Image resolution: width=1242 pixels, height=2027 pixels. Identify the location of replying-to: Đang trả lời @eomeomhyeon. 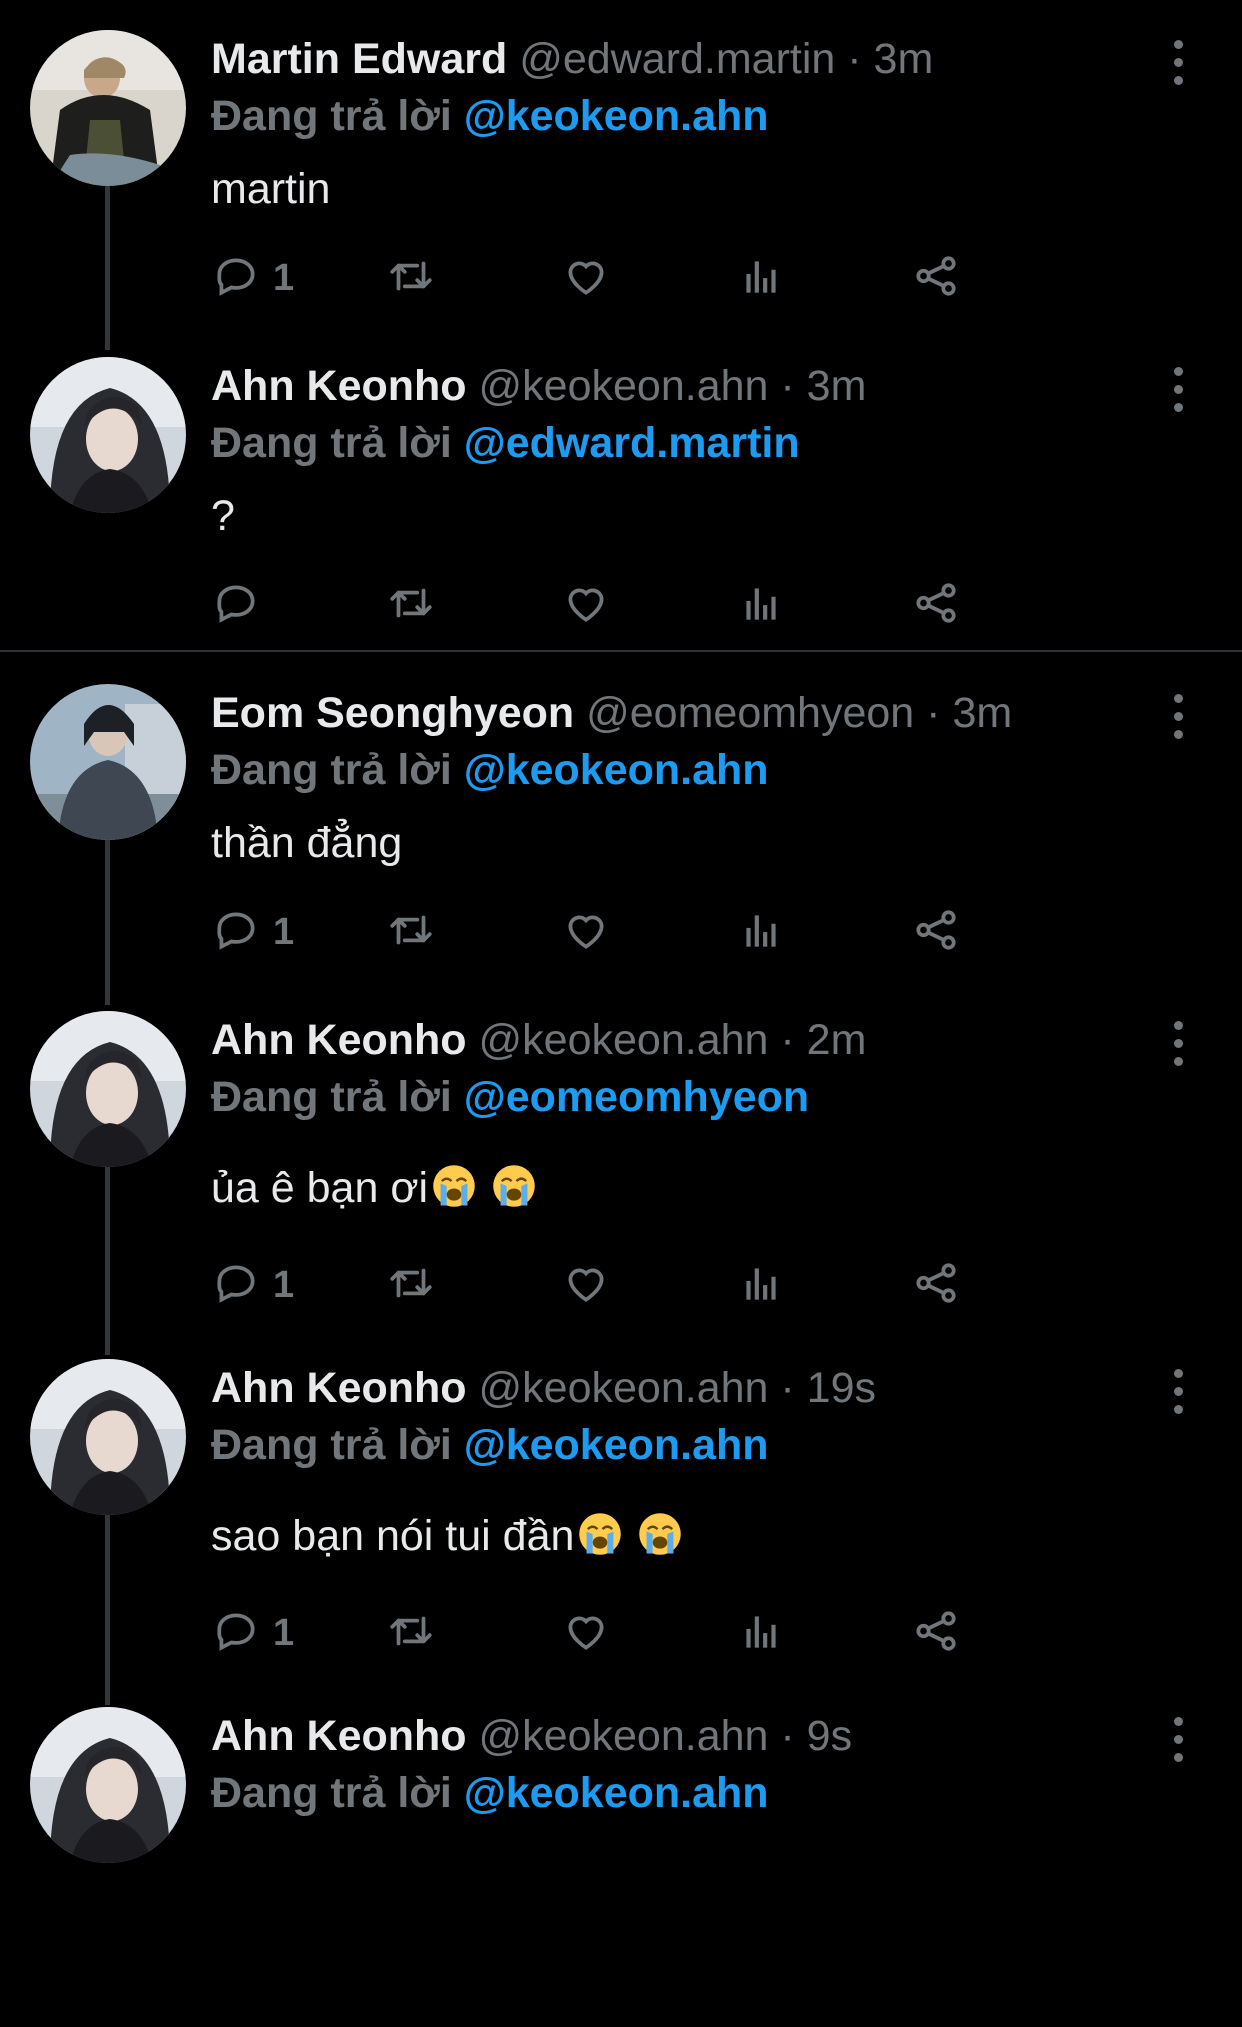
(510, 1097).